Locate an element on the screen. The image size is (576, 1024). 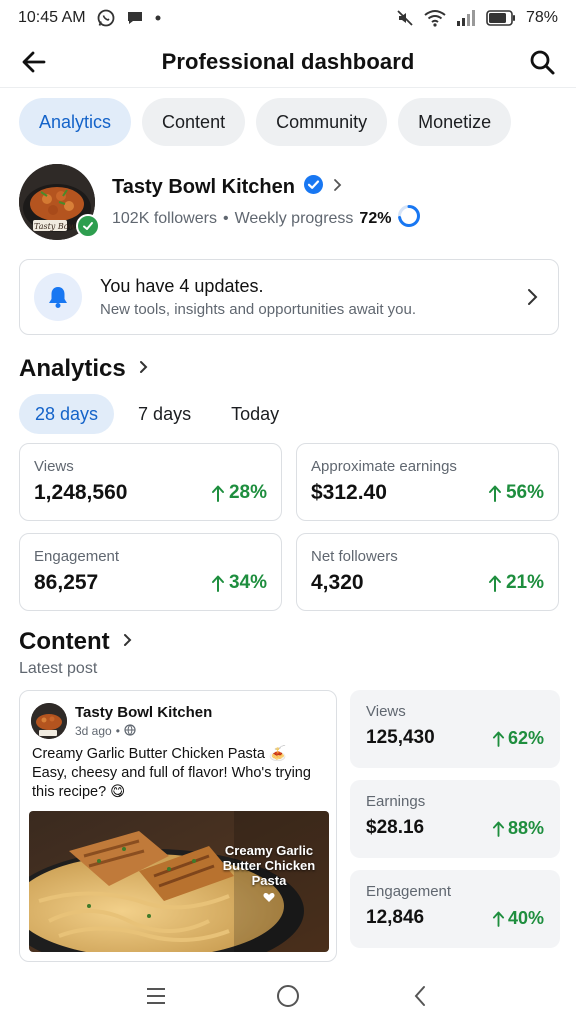
stat-value: 12,846 is located at coordinates (395, 917).